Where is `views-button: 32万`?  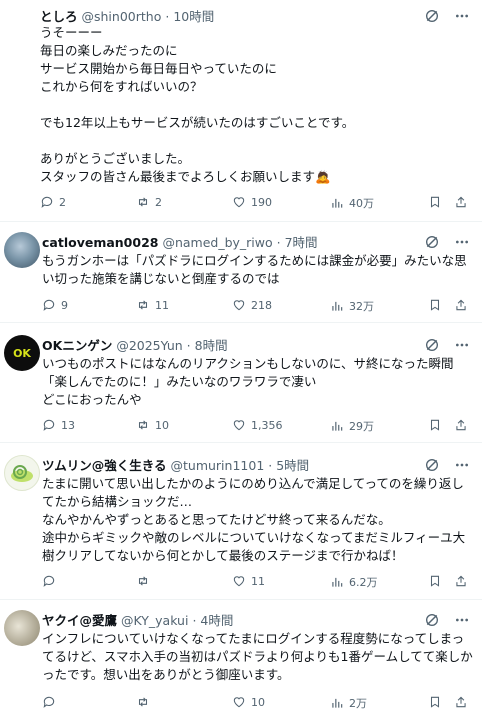
views-button: 32万 is located at coordinates (352, 306).